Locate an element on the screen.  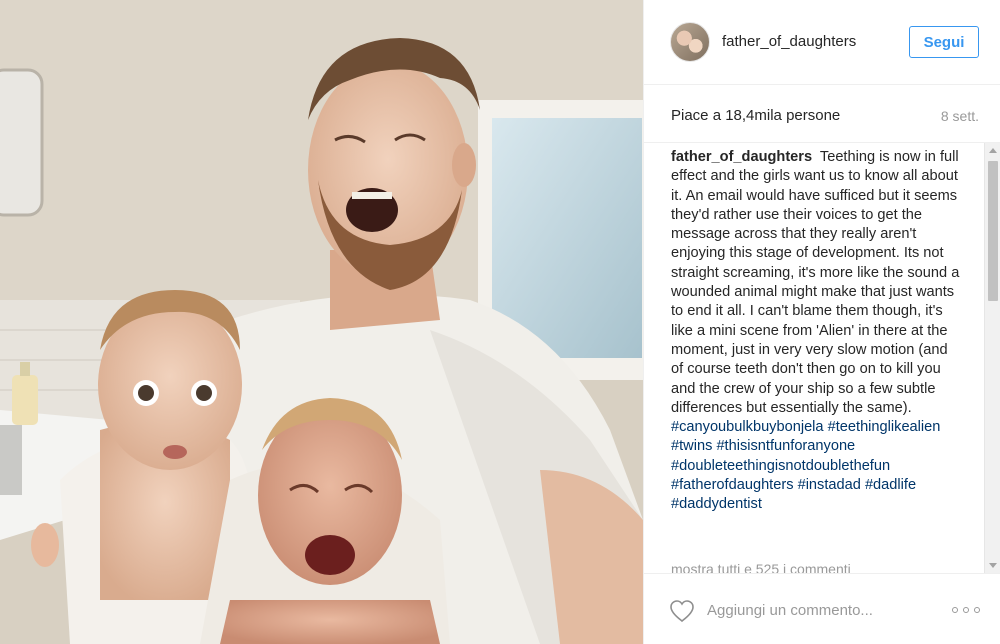
comments-scrollbar is located at coordinates (992, 358).